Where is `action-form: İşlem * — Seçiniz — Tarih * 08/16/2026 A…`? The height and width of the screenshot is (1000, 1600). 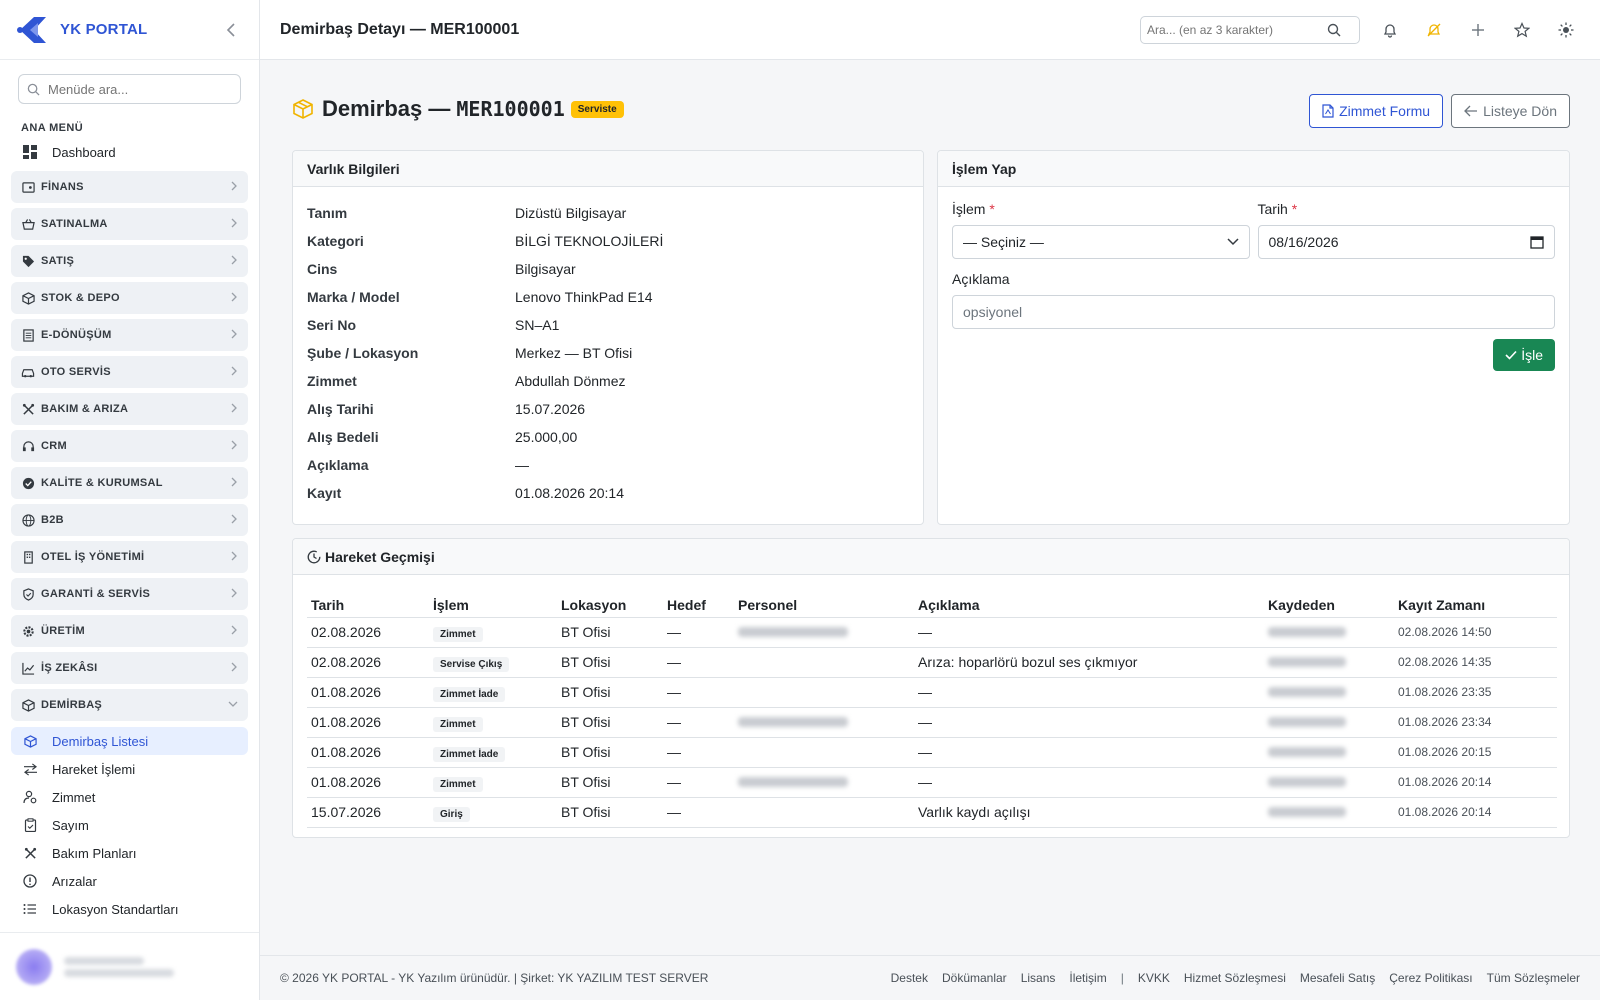 action-form: İşlem * — Seçiniz — Tarih * 08/16/2026 A… is located at coordinates (1253, 265).